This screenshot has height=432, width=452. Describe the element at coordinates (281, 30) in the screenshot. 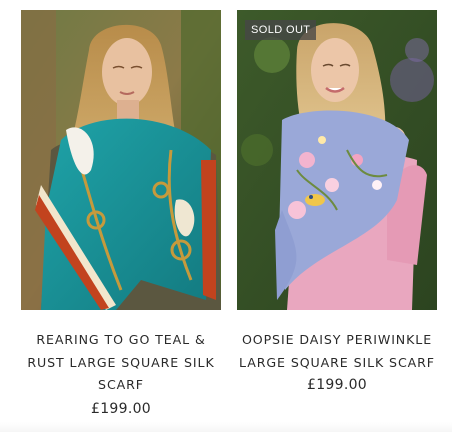

I see `sold-out-badge: SOLD OUT` at that location.